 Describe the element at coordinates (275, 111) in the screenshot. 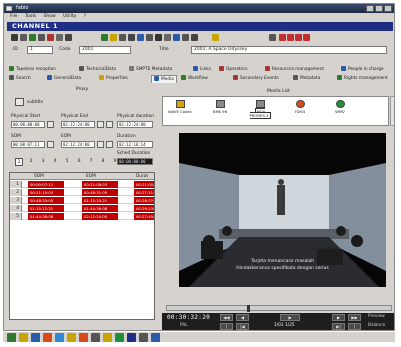

I see `media-list: WAVE Codec BHK 96 MOV PRORES 4 H264 WMV` at that location.